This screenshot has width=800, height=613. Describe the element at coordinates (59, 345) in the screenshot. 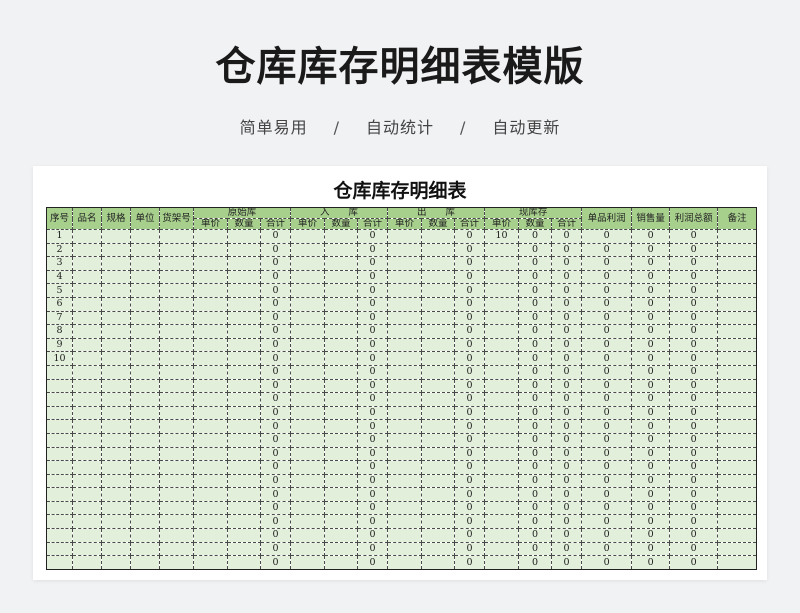

I see `cell-seq: 9` at that location.